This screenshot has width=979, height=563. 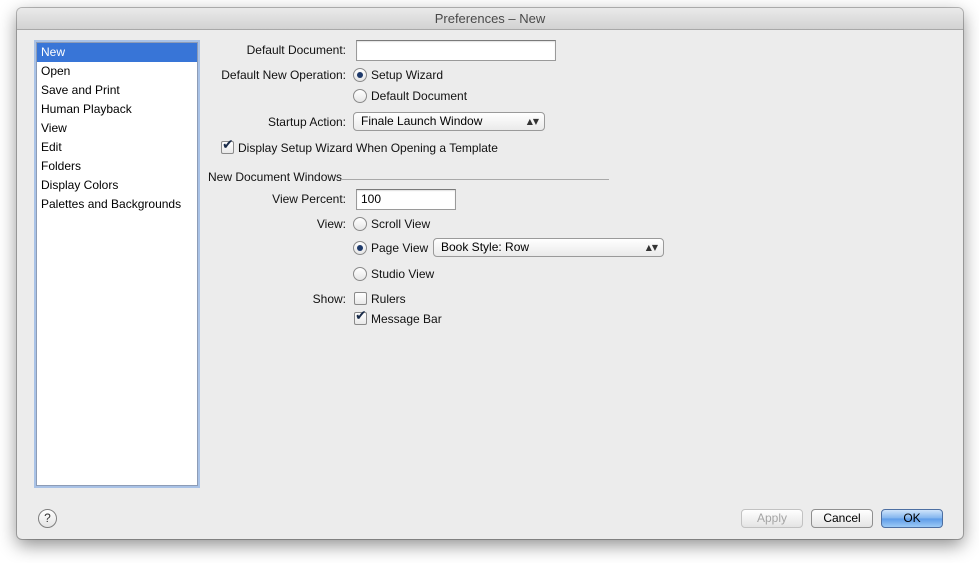 What do you see at coordinates (360, 298) in the screenshot?
I see `rulers-checkbox` at bounding box center [360, 298].